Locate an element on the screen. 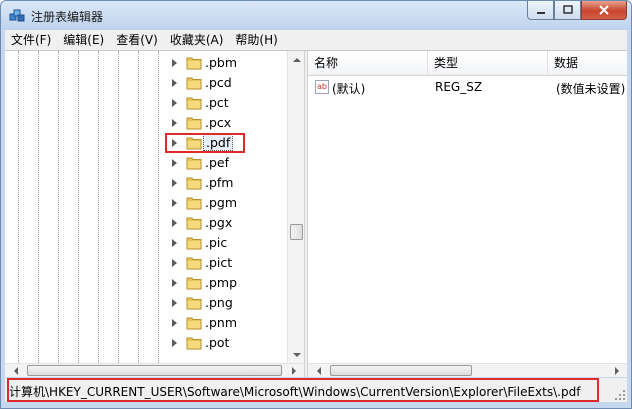 This screenshot has height=409, width=632. tree-item-label: .pgx is located at coordinates (219, 222).